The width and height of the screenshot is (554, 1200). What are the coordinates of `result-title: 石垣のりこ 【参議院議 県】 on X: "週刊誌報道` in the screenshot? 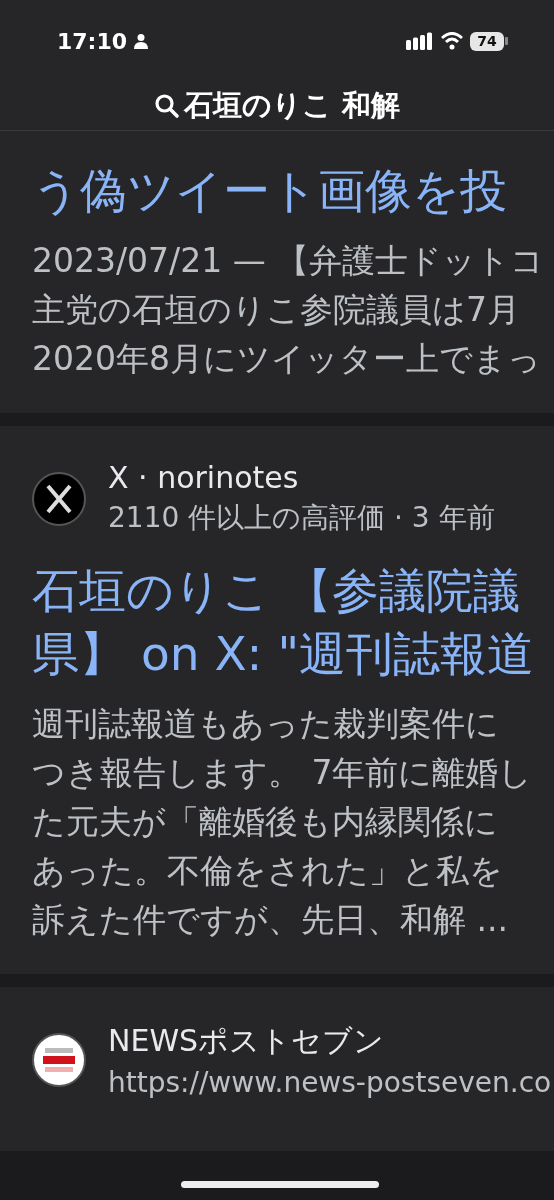 It's located at (283, 622).